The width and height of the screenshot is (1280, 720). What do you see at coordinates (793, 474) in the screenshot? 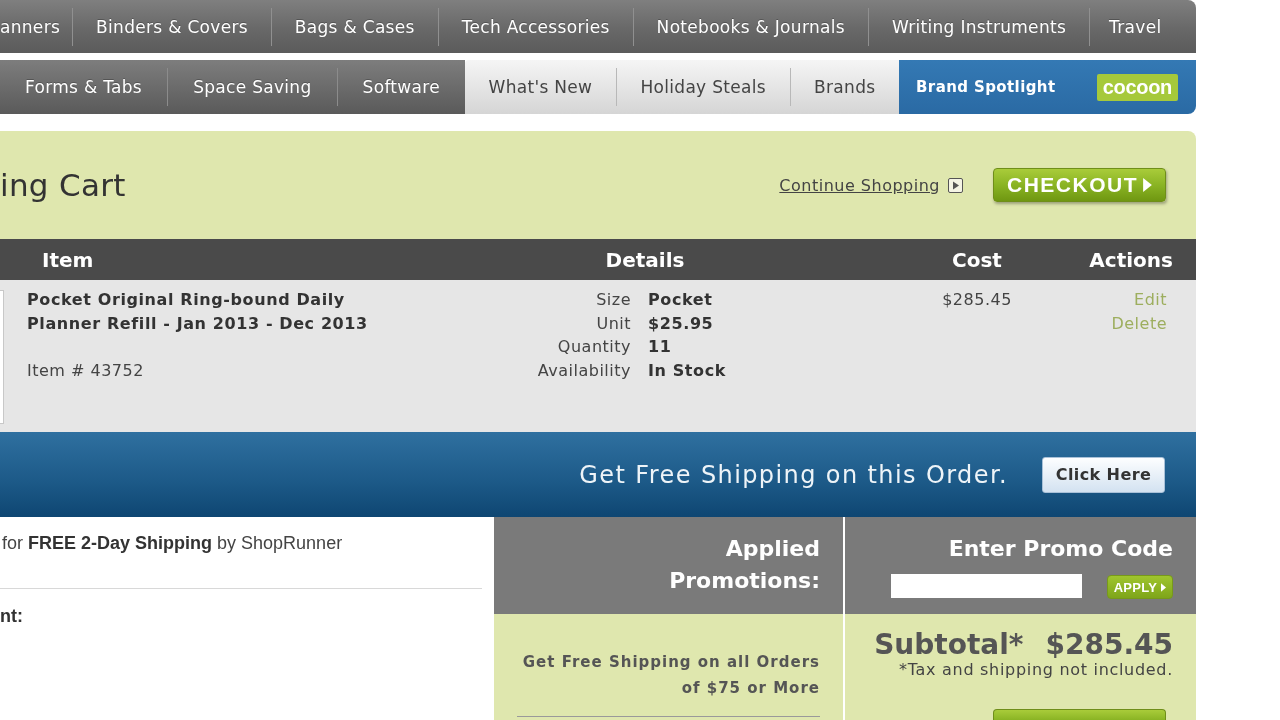
I see `banner-text: Get Free Shipping on this Order.` at bounding box center [793, 474].